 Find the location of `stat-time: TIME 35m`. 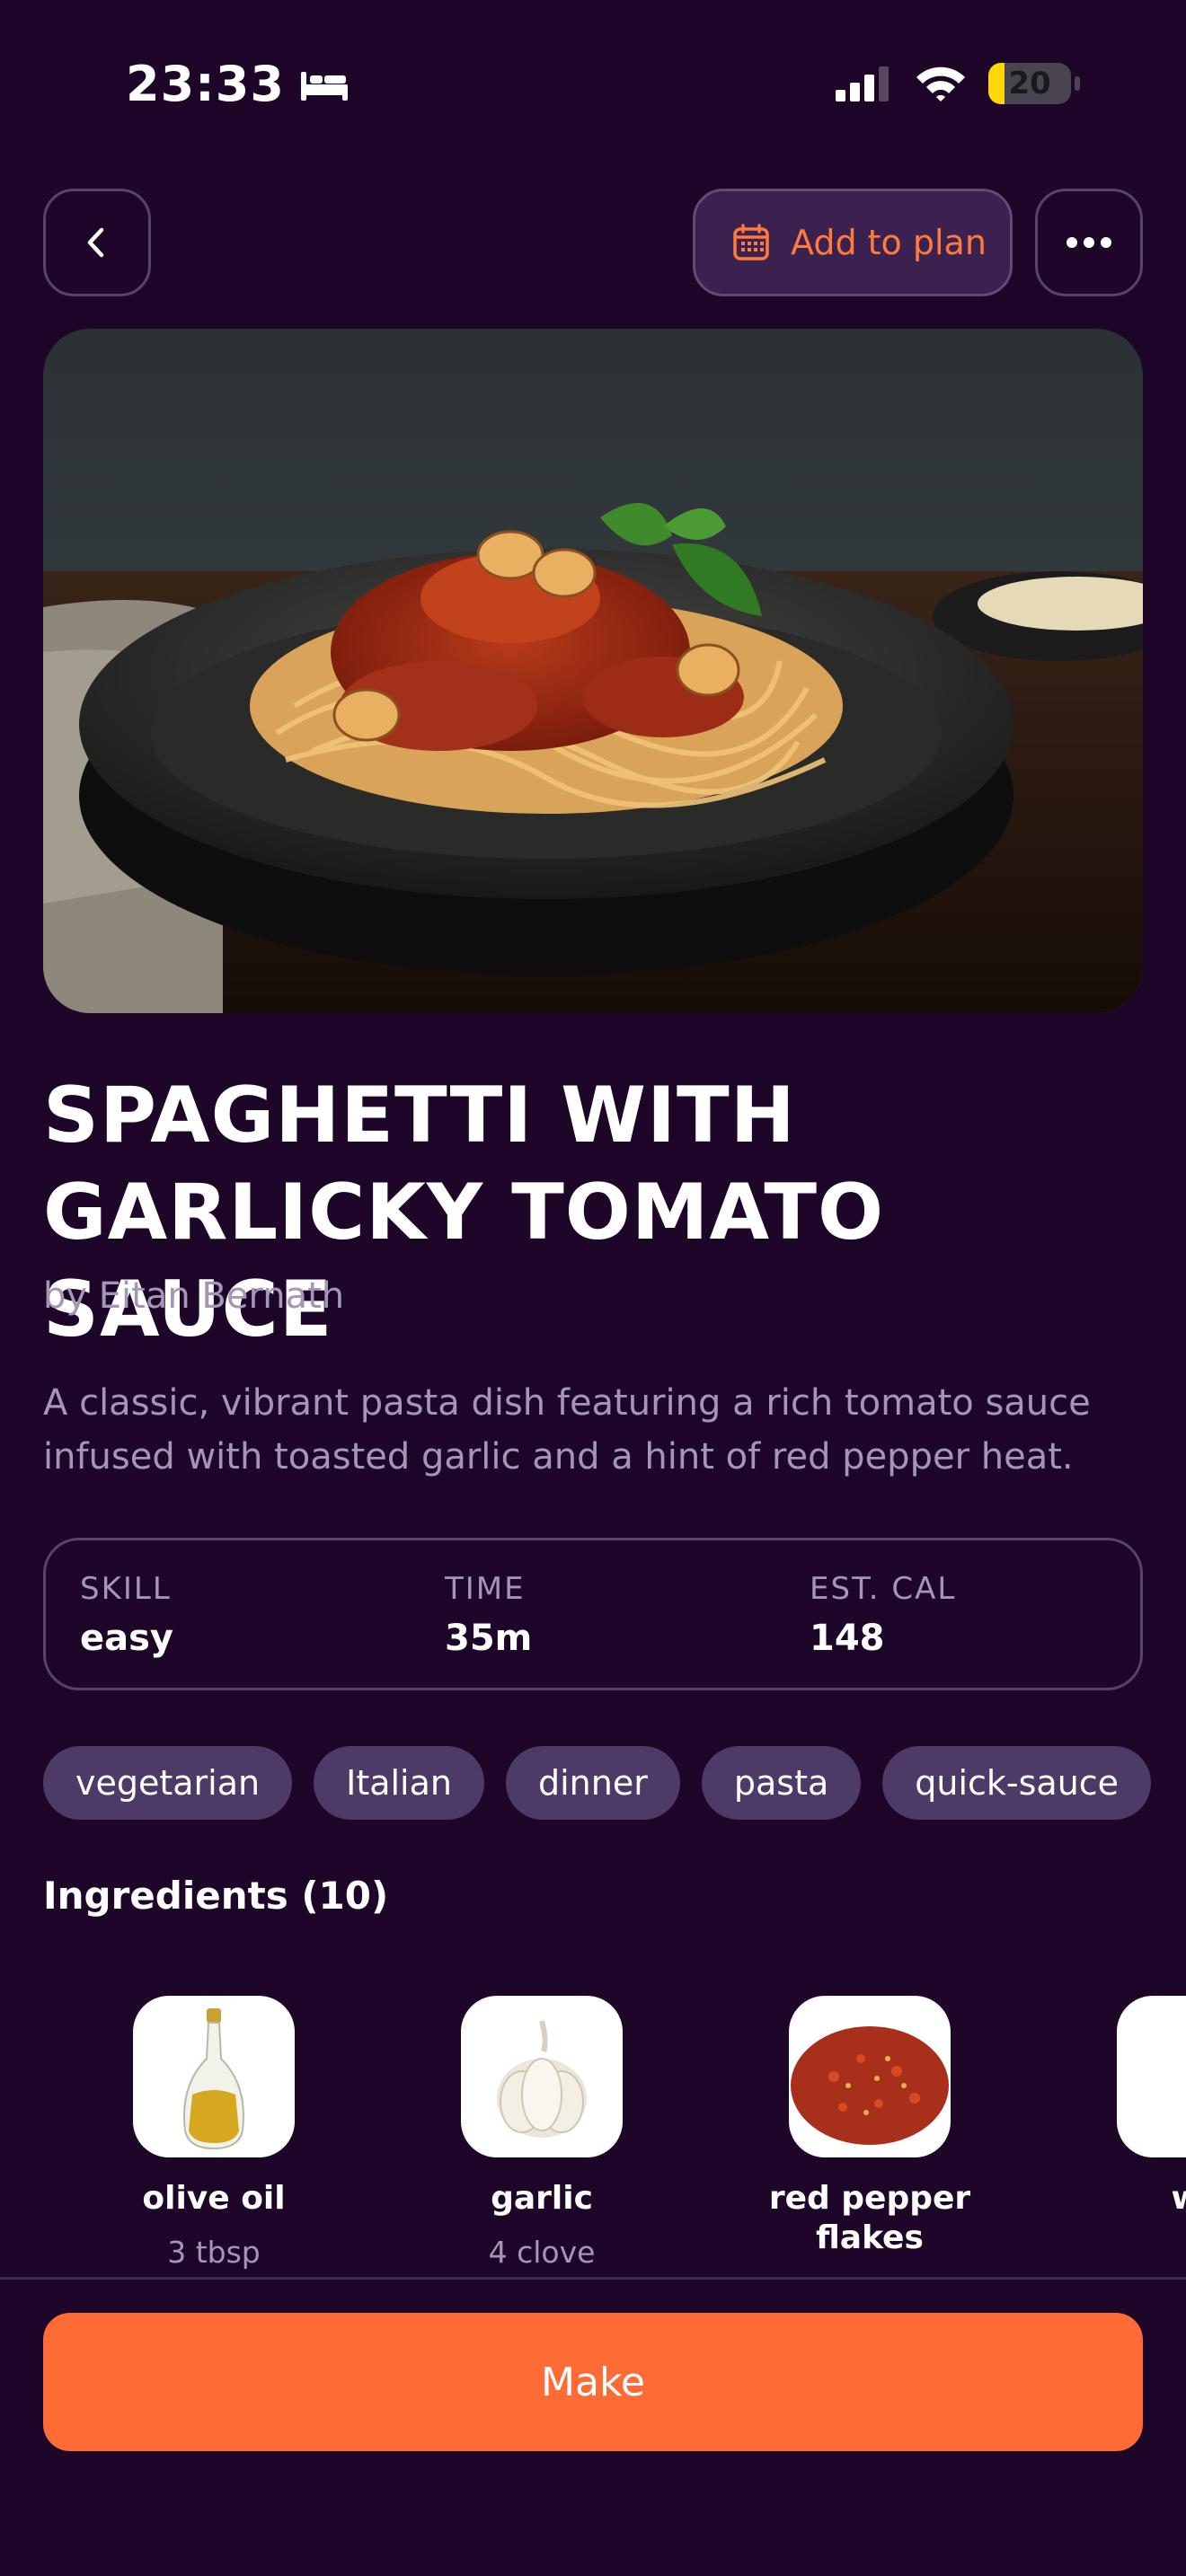

stat-time: TIME 35m is located at coordinates (489, 1615).